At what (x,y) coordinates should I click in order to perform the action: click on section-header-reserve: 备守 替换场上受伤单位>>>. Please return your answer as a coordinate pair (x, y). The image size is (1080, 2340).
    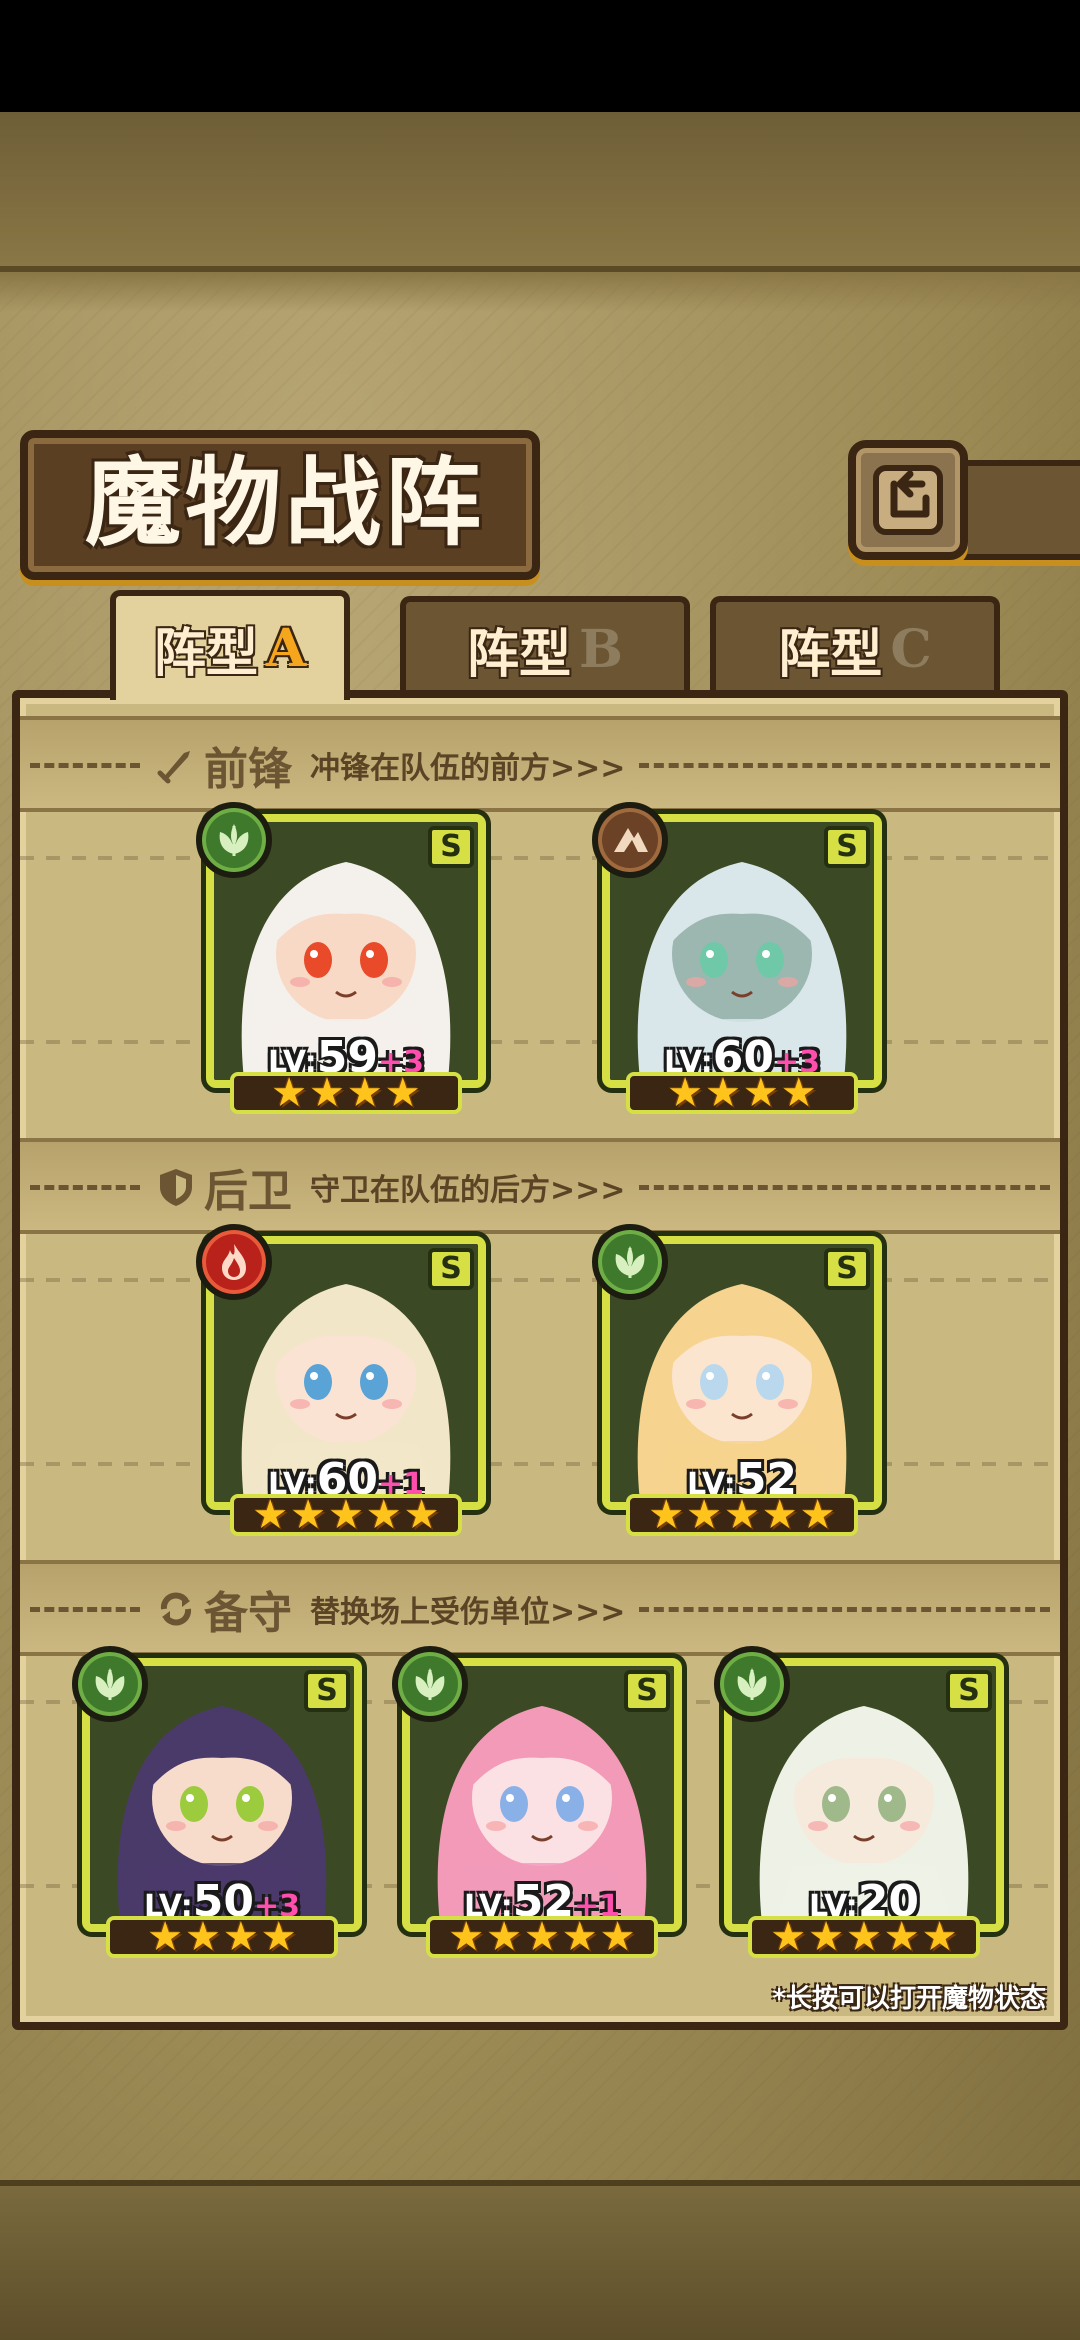
    Looking at the image, I should click on (540, 1609).